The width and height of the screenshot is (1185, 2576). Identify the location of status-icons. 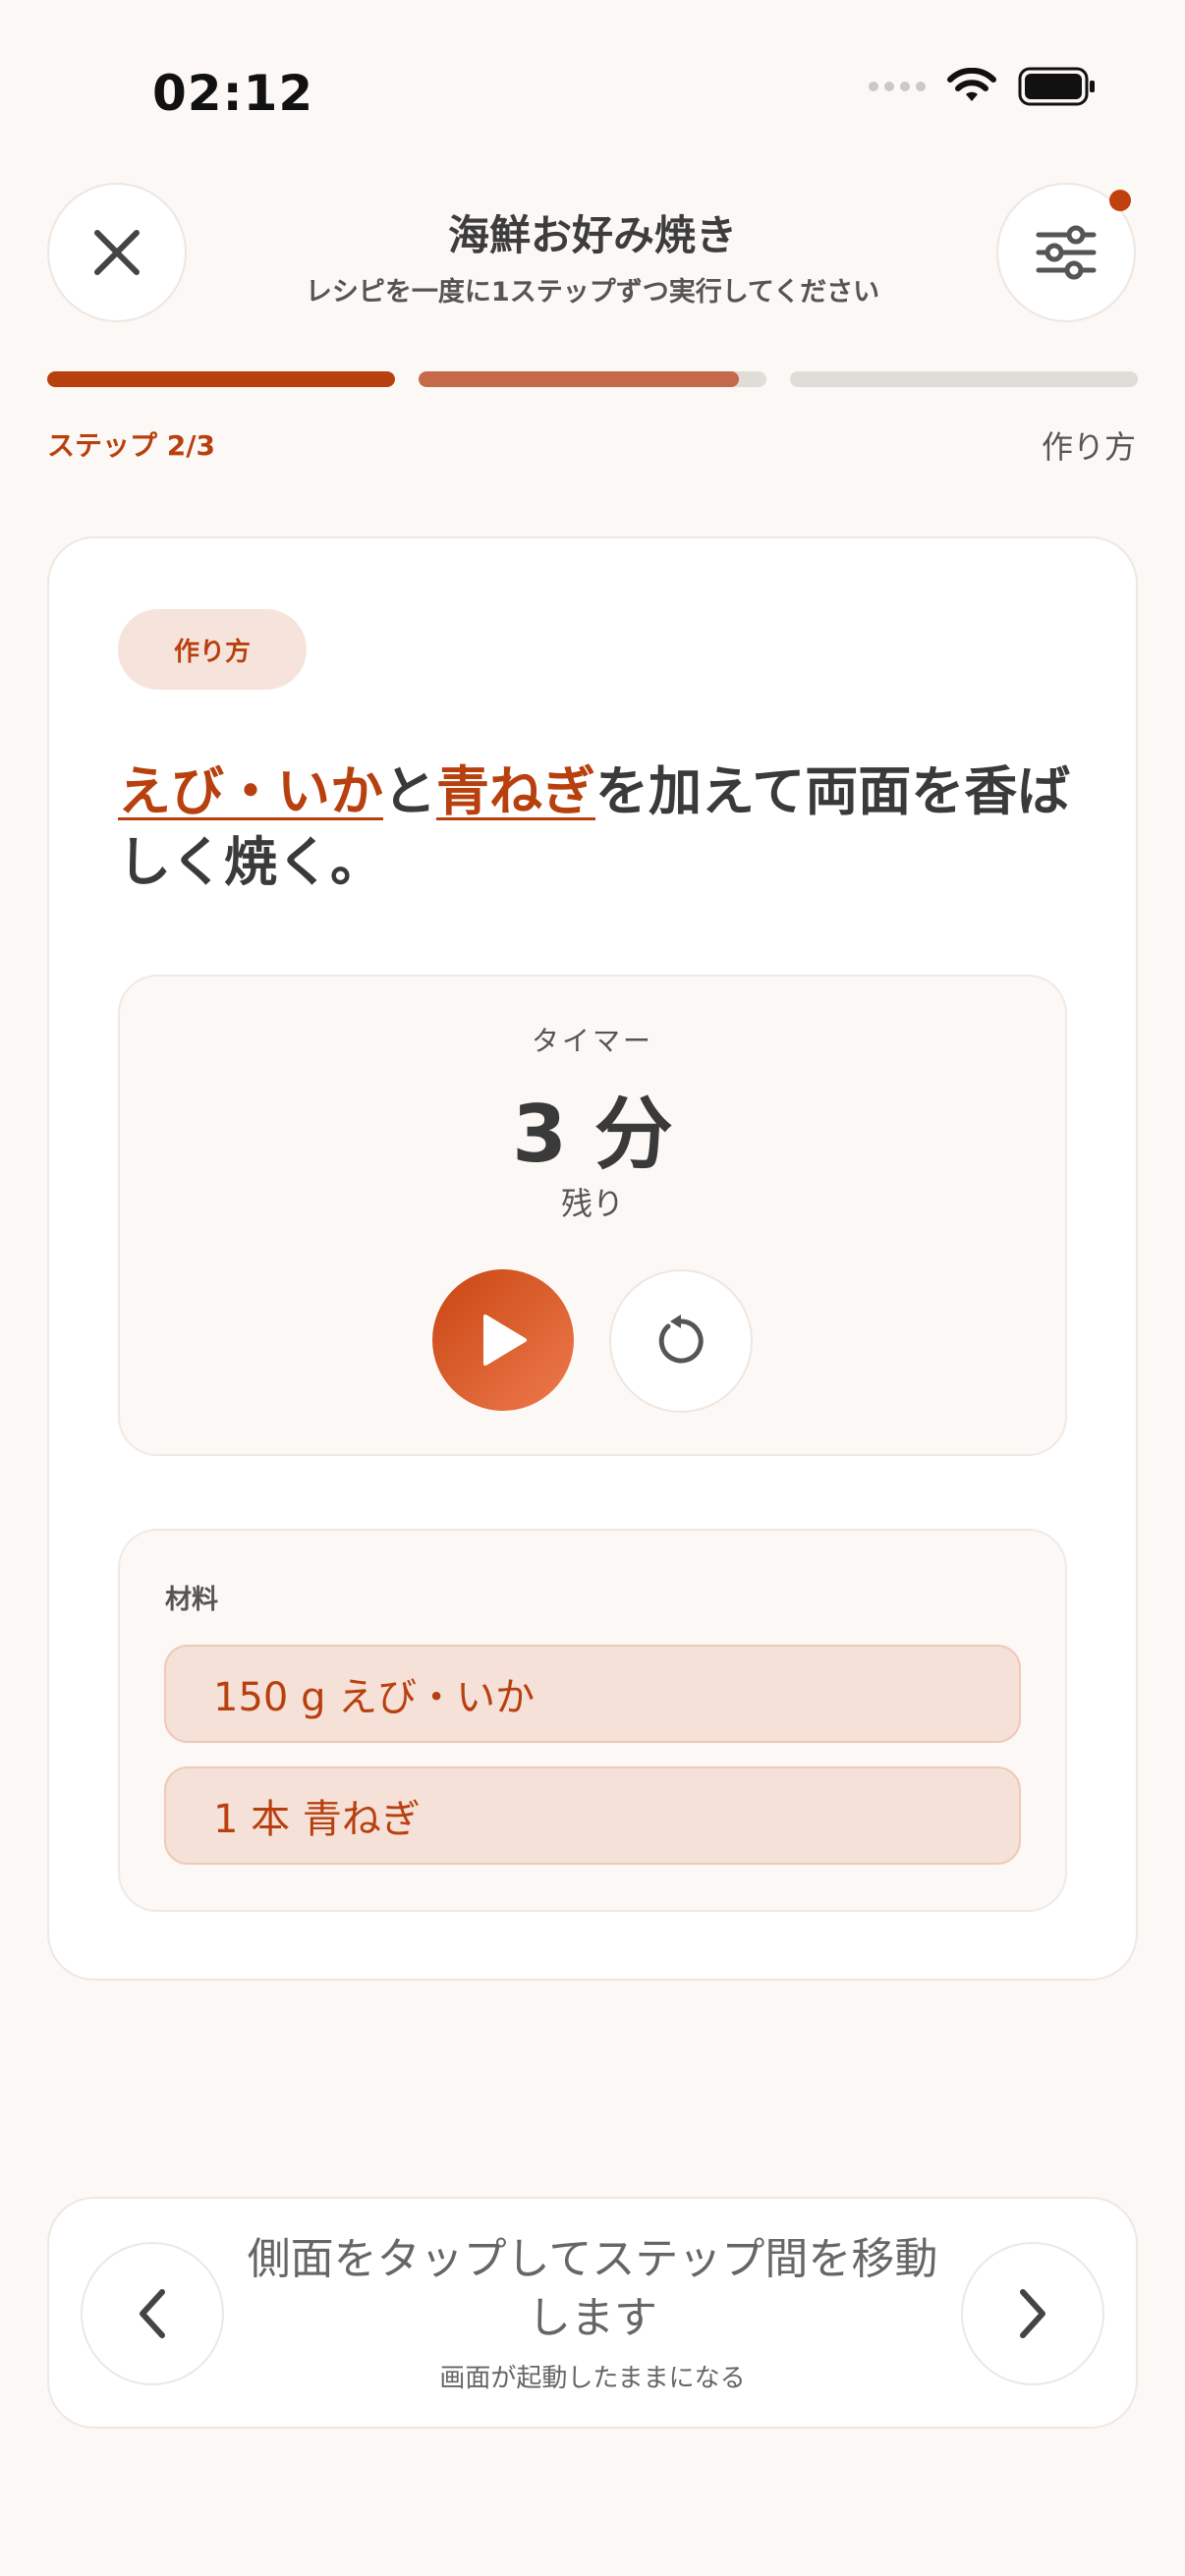
(983, 86).